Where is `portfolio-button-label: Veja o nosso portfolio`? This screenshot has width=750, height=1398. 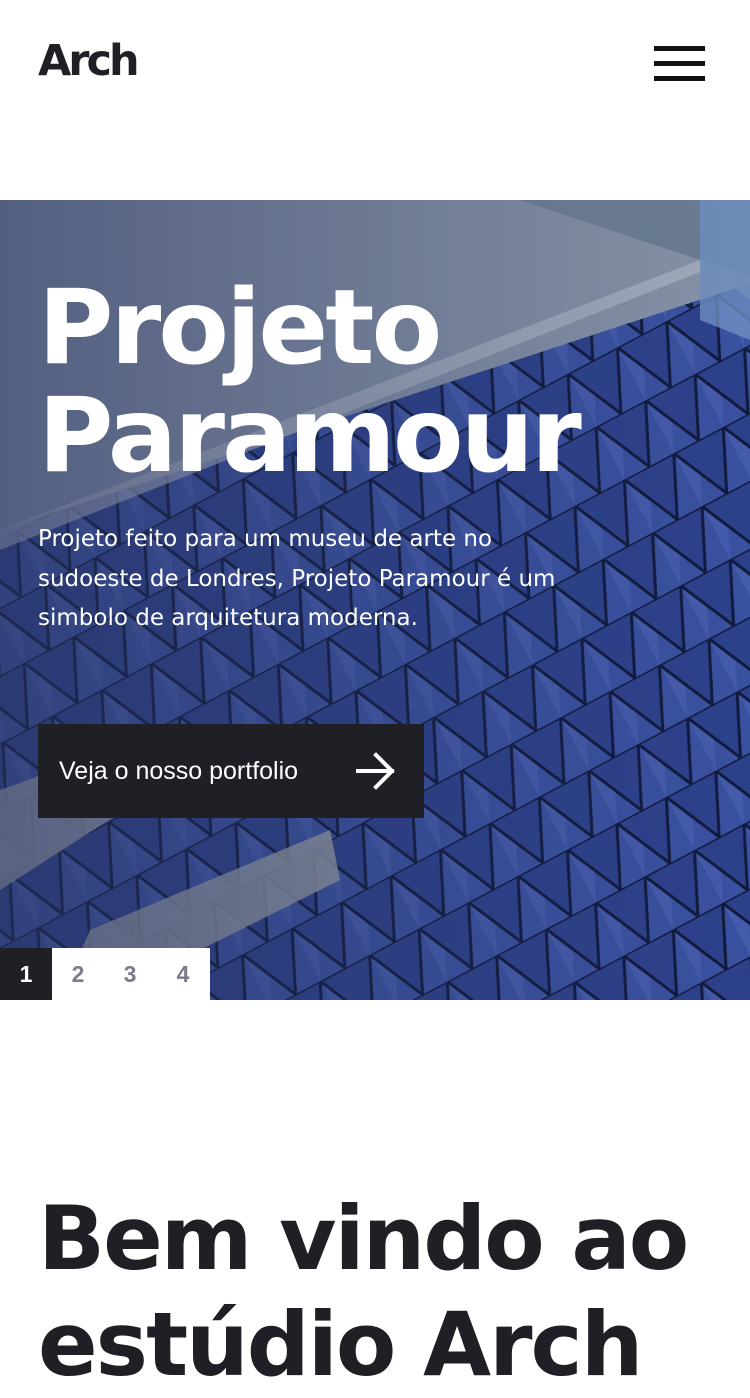
portfolio-button-label: Veja o nosso portfolio is located at coordinates (179, 771).